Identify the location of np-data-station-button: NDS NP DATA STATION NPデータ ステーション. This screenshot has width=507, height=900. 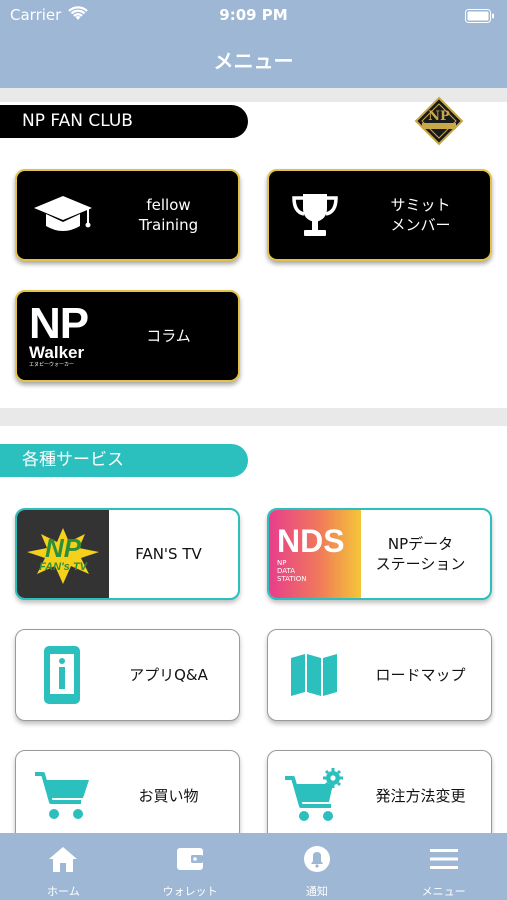
(379, 554).